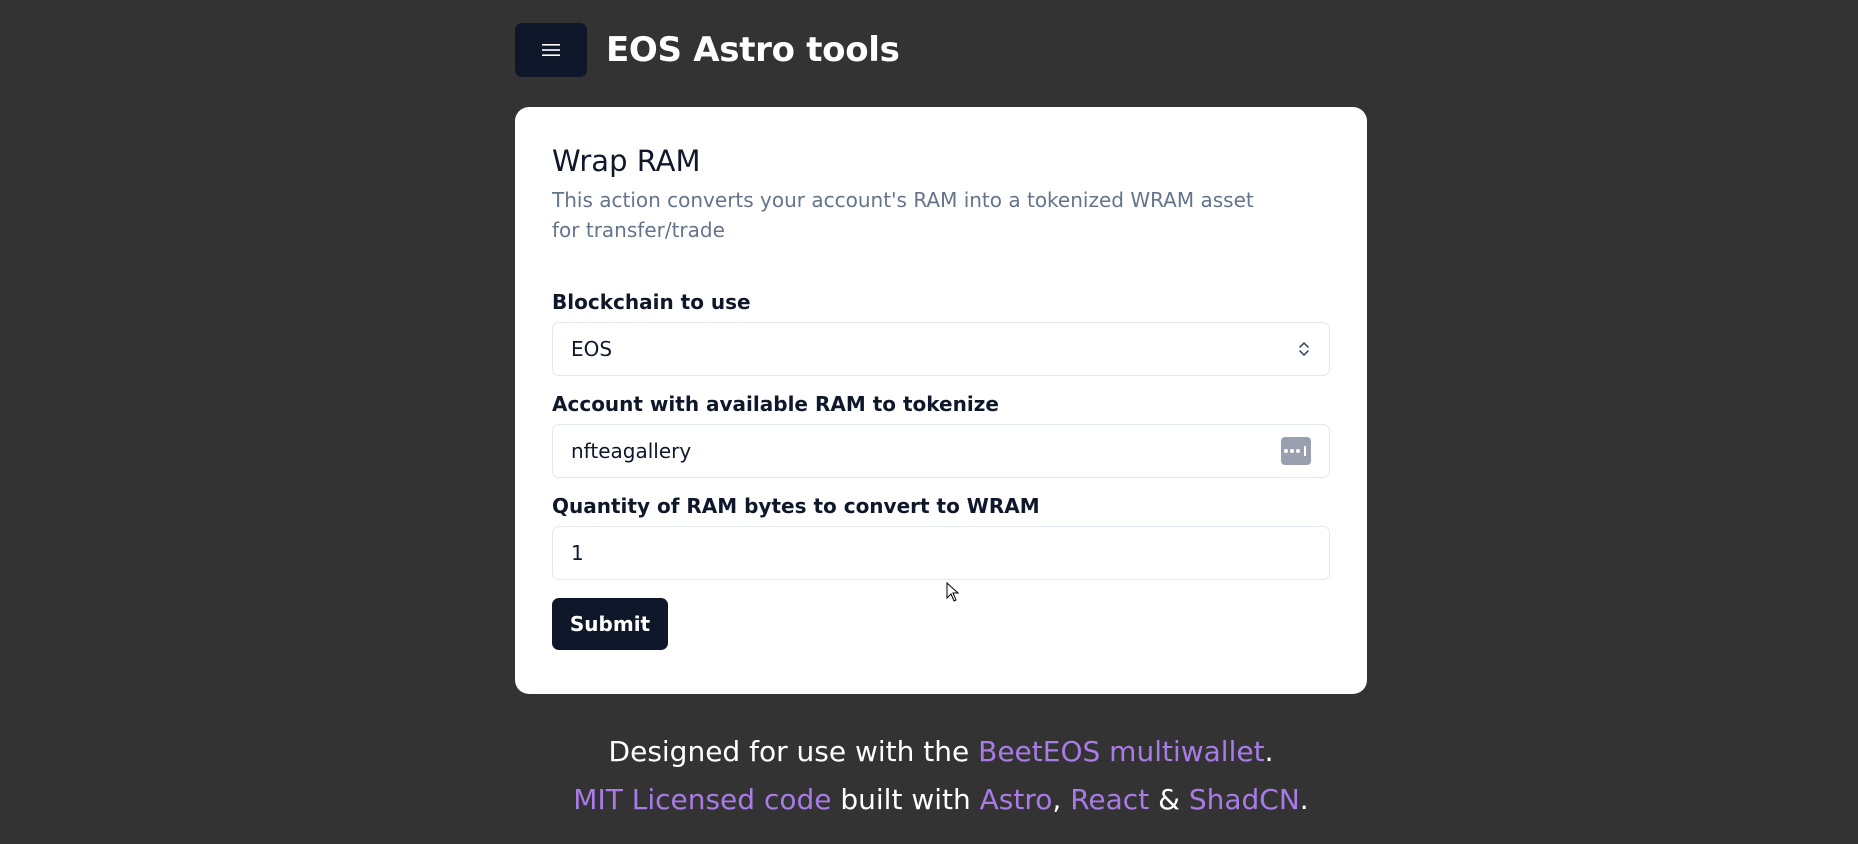 The image size is (1858, 844). I want to click on account-input-value: nfteagallery, so click(631, 451).